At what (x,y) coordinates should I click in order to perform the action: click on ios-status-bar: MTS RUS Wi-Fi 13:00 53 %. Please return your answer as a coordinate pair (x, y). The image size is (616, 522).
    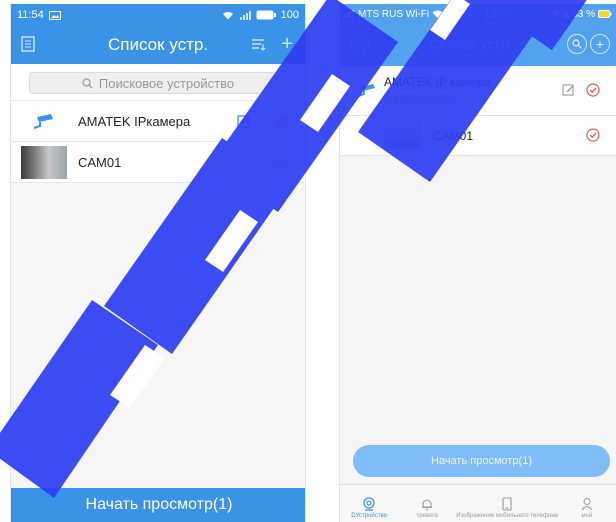
    Looking at the image, I should click on (478, 14).